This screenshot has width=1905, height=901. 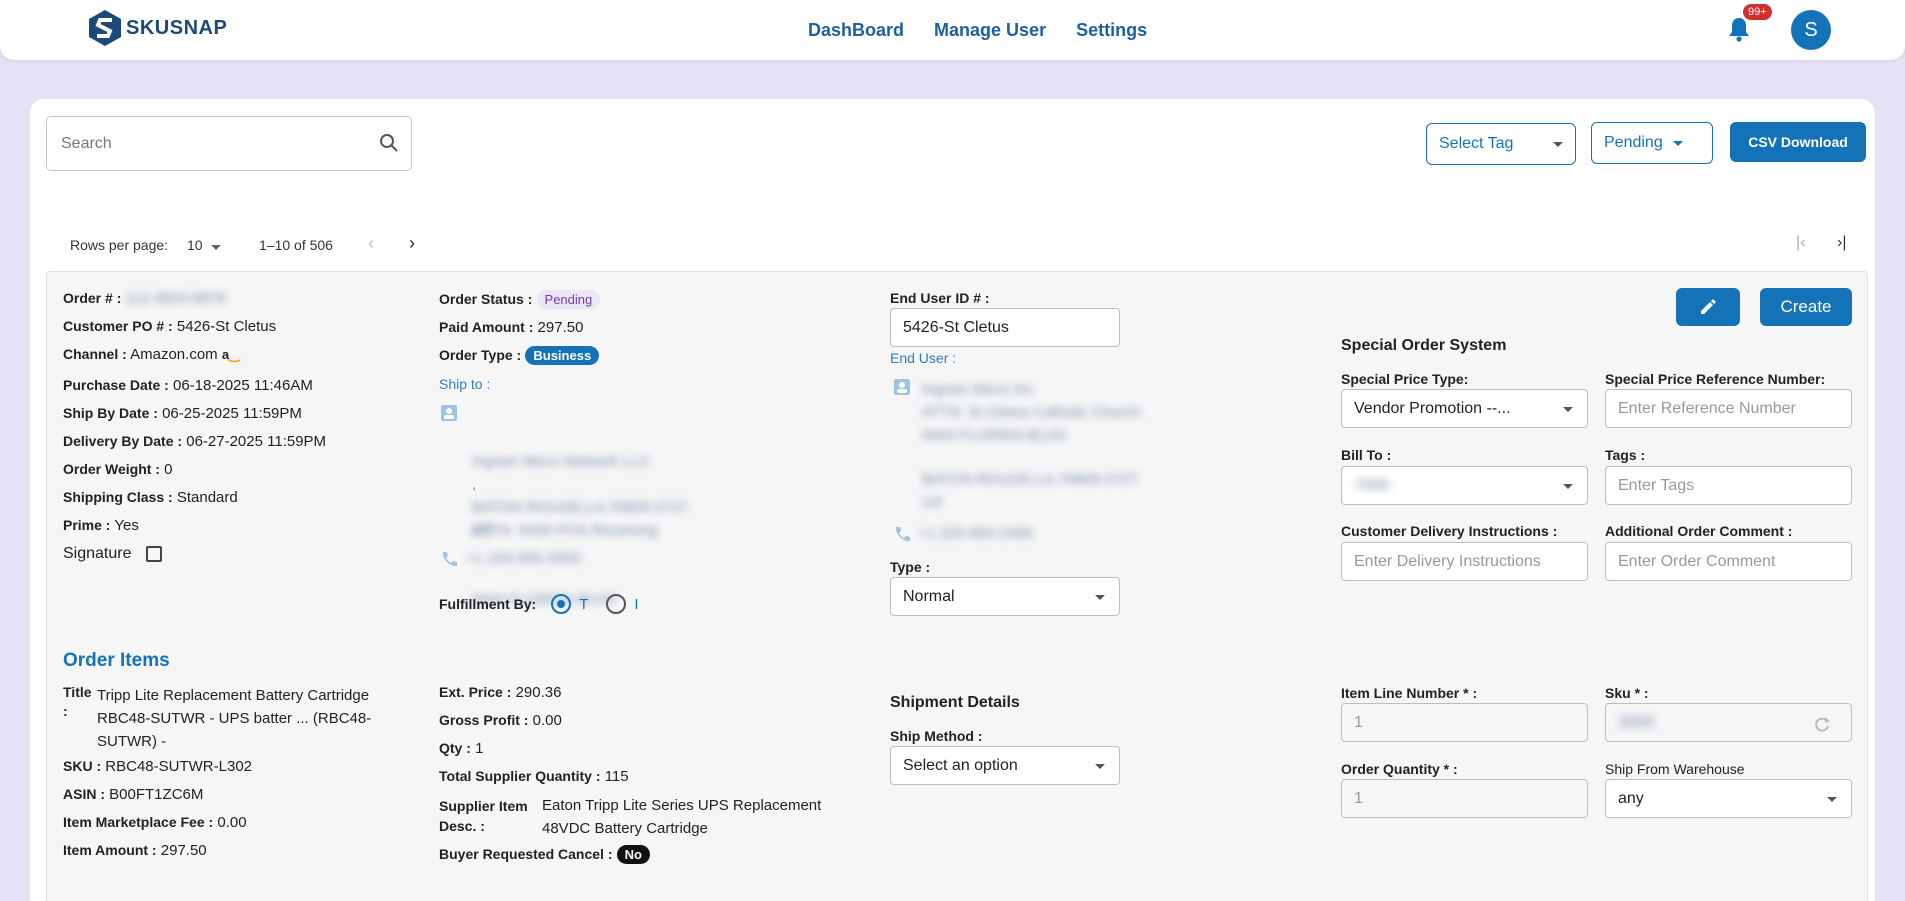 What do you see at coordinates (1728, 485) in the screenshot?
I see `tags-input: Enter Tags` at bounding box center [1728, 485].